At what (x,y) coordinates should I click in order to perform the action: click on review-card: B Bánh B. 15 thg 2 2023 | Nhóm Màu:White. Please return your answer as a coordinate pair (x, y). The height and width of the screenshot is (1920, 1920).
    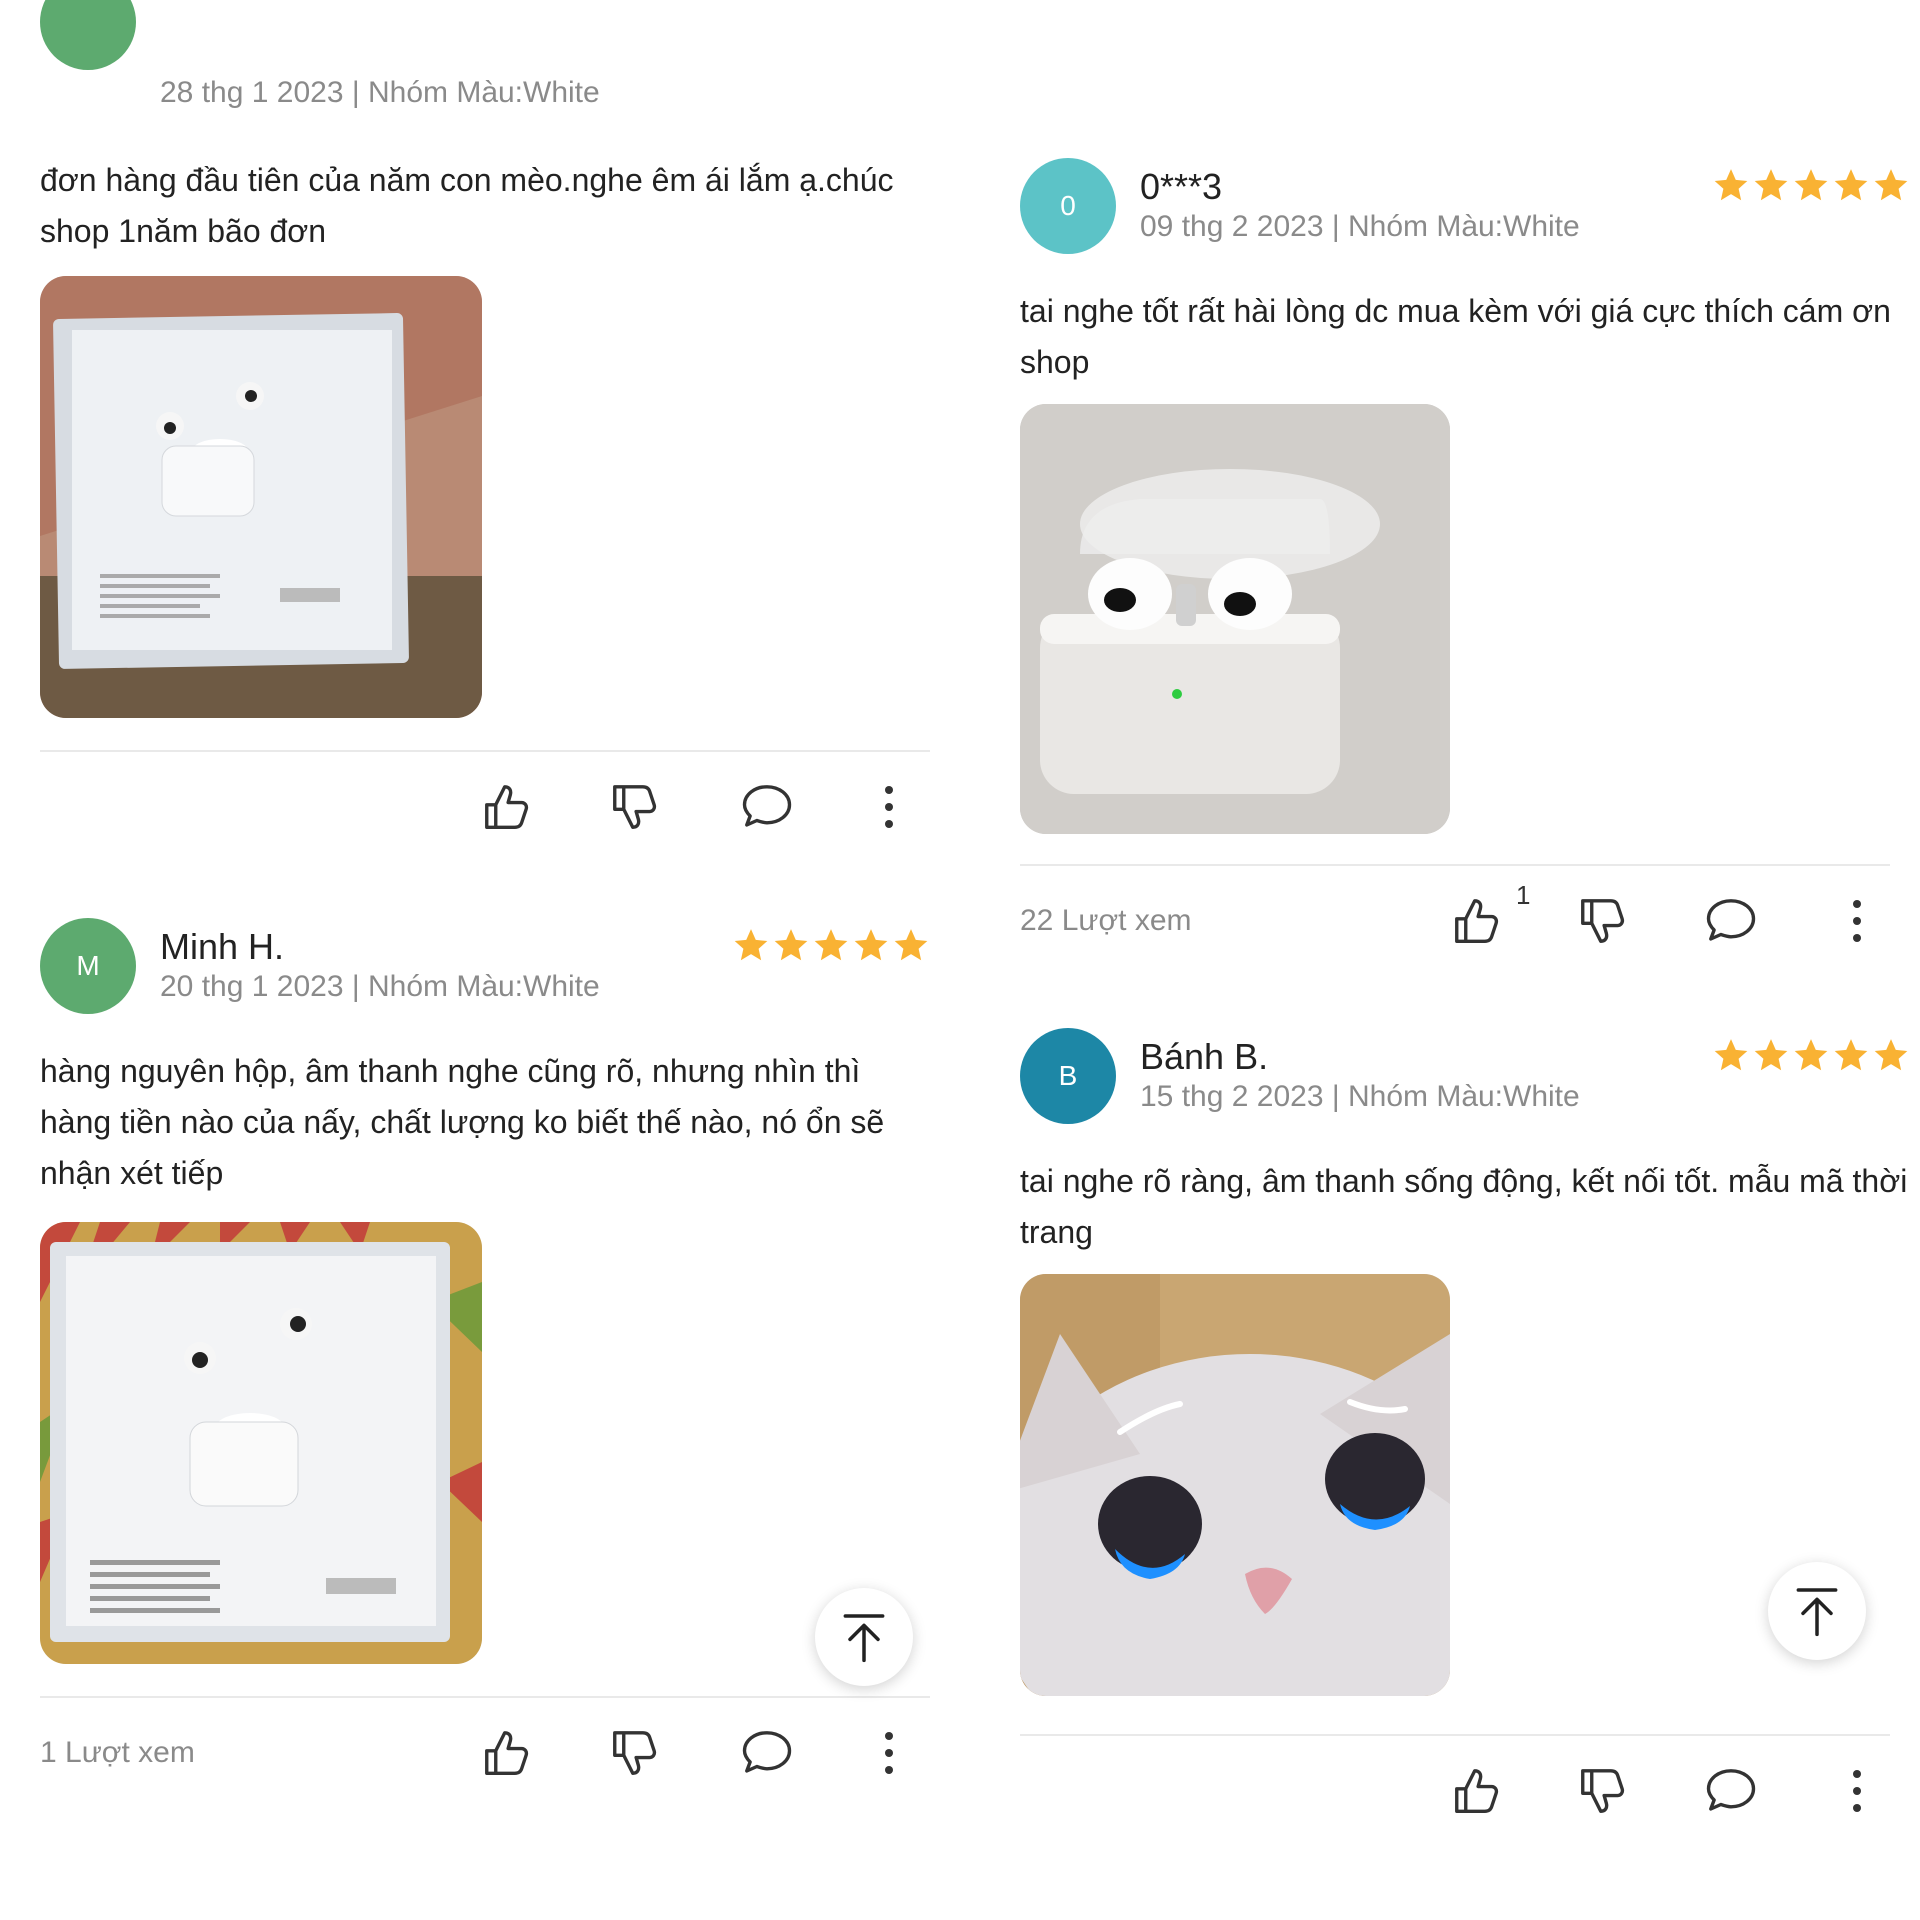
    Looking at the image, I should click on (1465, 1078).